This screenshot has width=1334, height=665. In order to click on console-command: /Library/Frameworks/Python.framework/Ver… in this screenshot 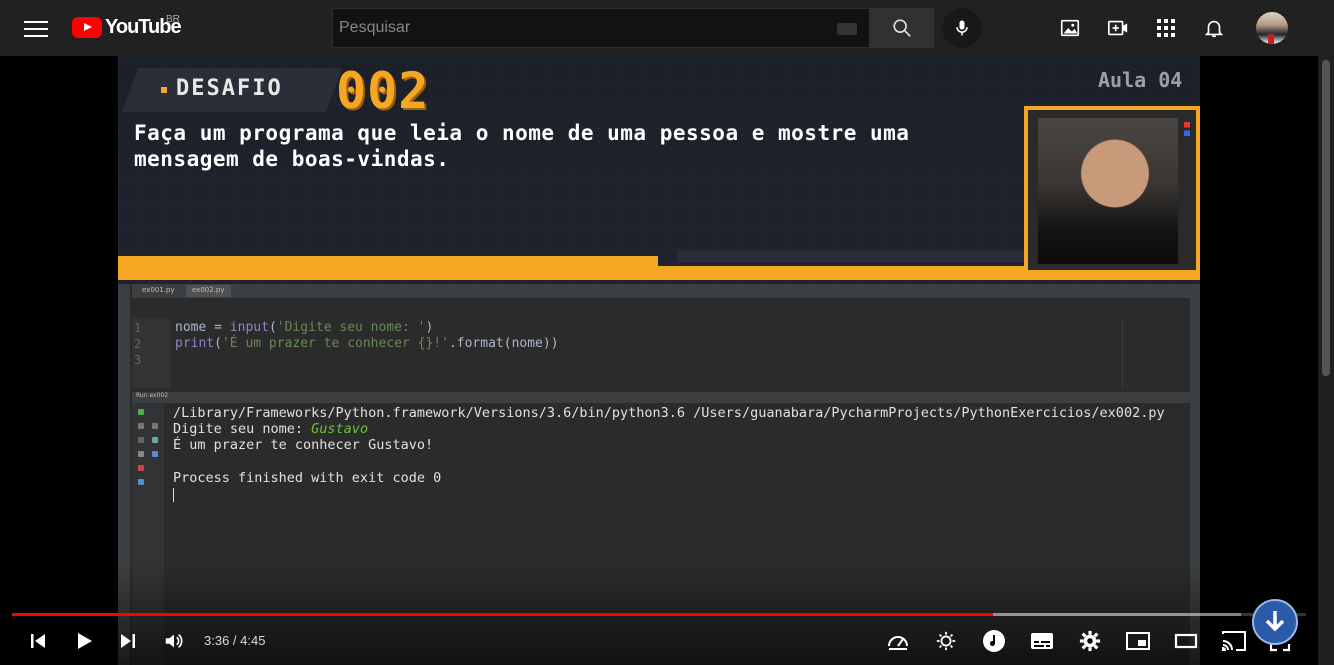, I will do `click(669, 413)`.